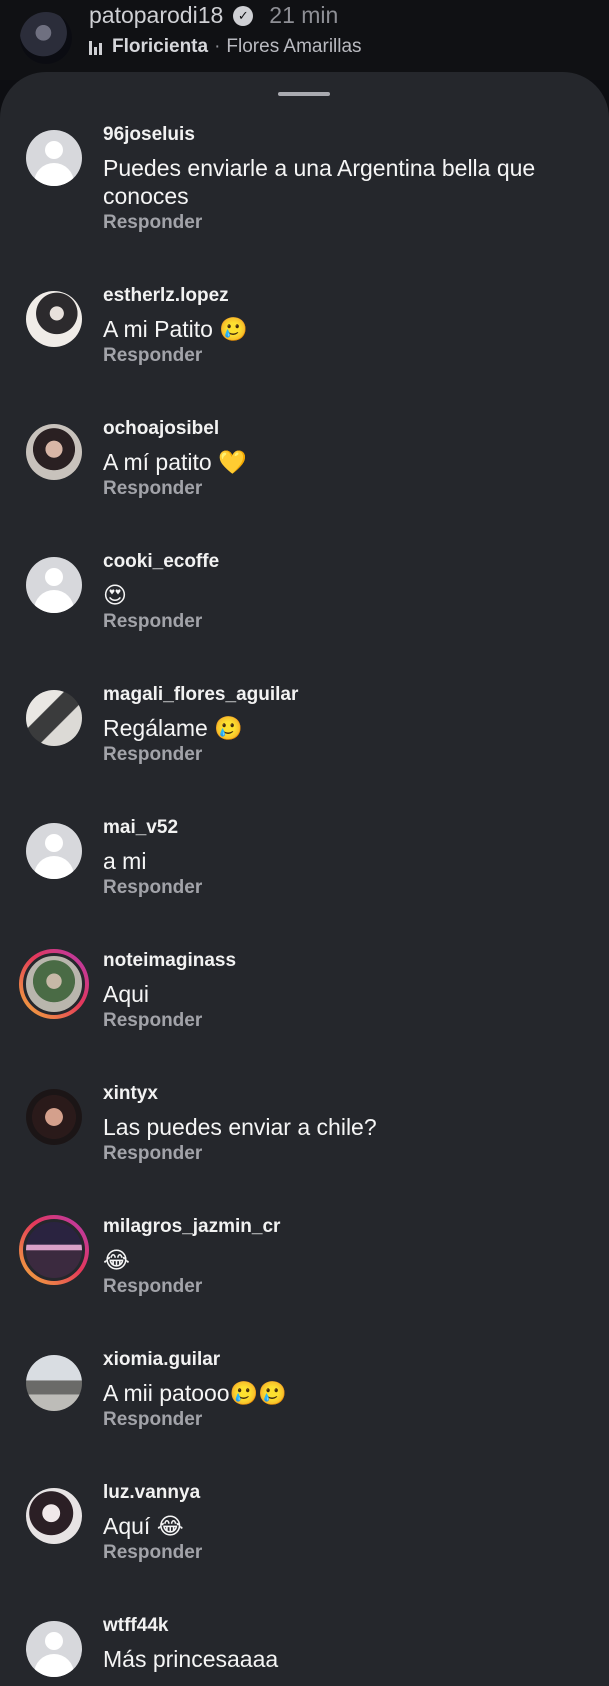 Image resolution: width=609 pixels, height=1686 pixels. I want to click on comment-text: A mii patooo🥲🥲, so click(195, 1393).